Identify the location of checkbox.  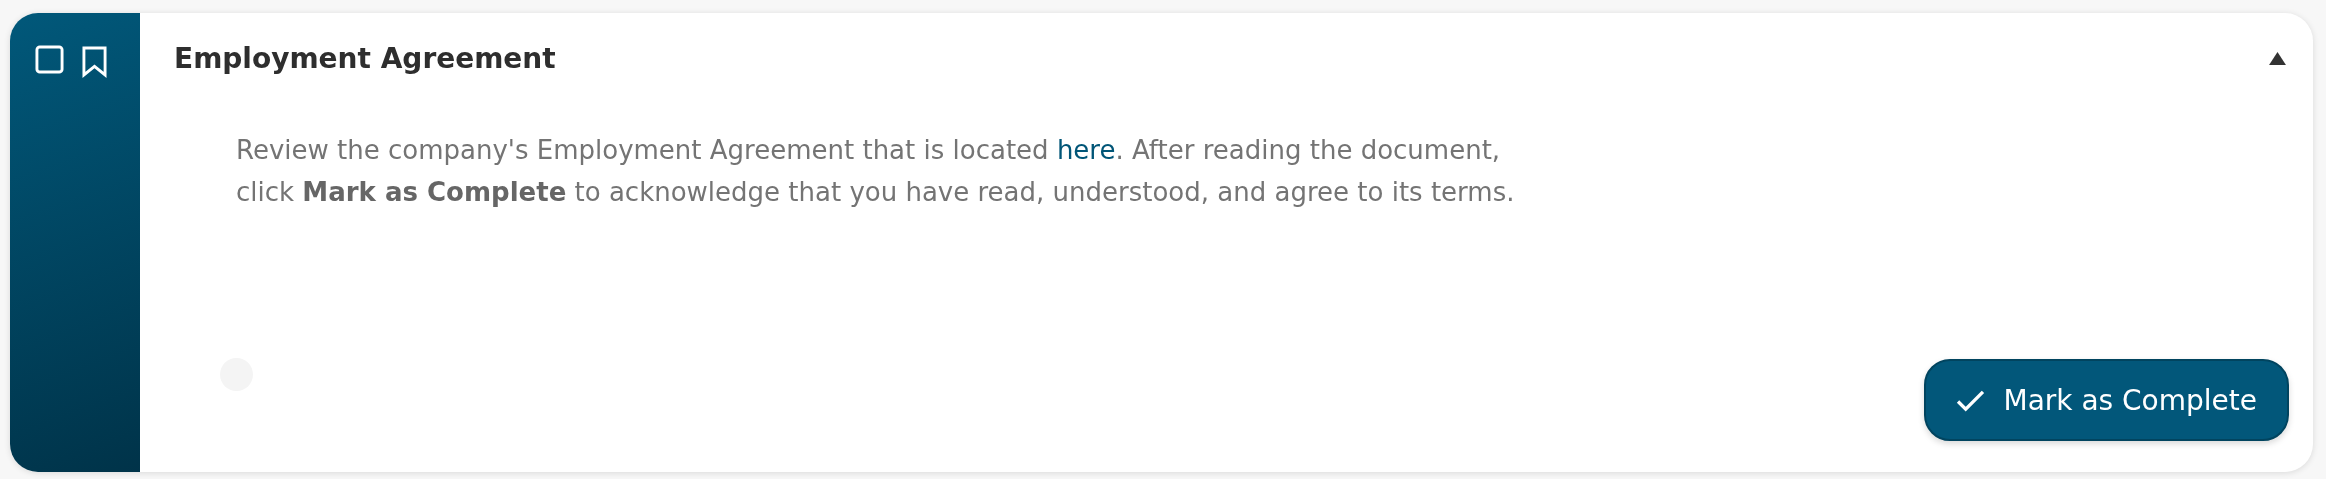
(49, 59).